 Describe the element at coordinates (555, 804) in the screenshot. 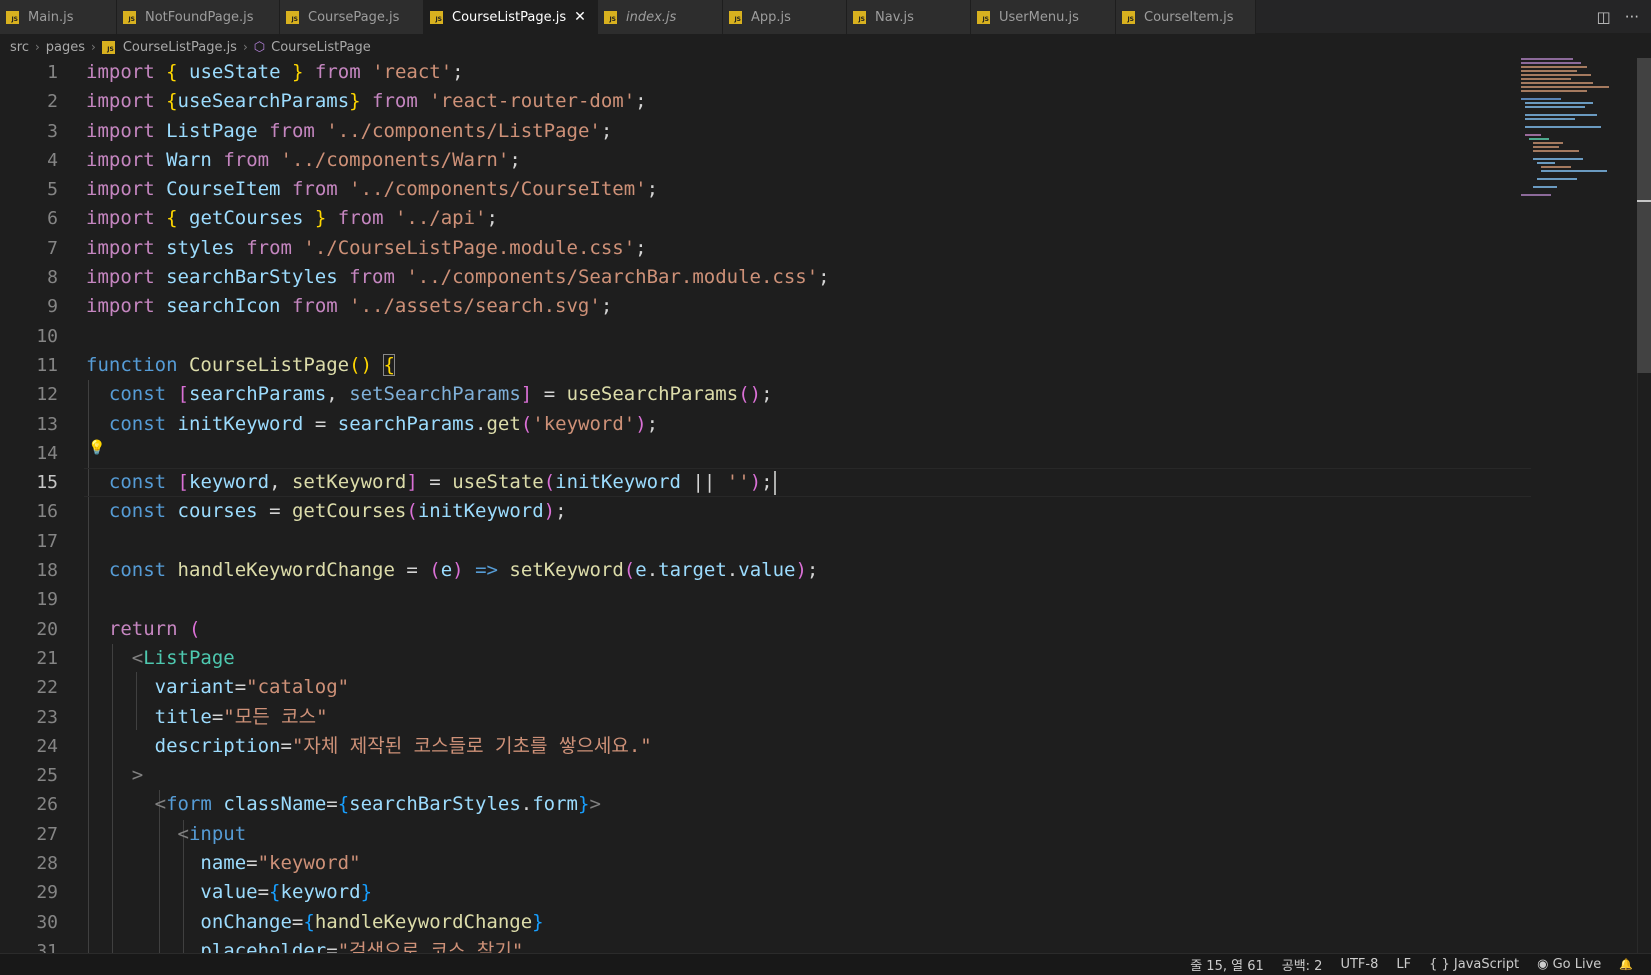

I see `token: form` at that location.